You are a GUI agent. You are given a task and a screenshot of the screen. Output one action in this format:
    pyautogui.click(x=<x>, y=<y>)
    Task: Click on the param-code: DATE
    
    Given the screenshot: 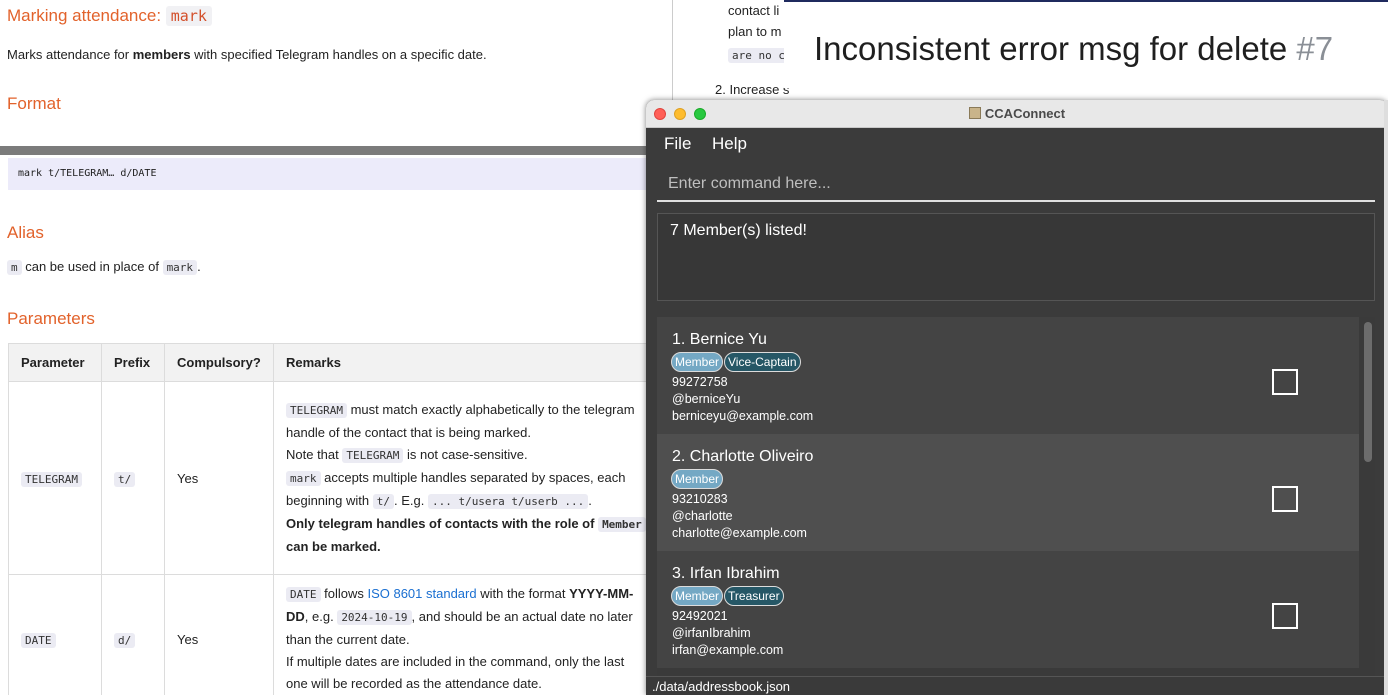 What is the action you would take?
    pyautogui.click(x=38, y=640)
    